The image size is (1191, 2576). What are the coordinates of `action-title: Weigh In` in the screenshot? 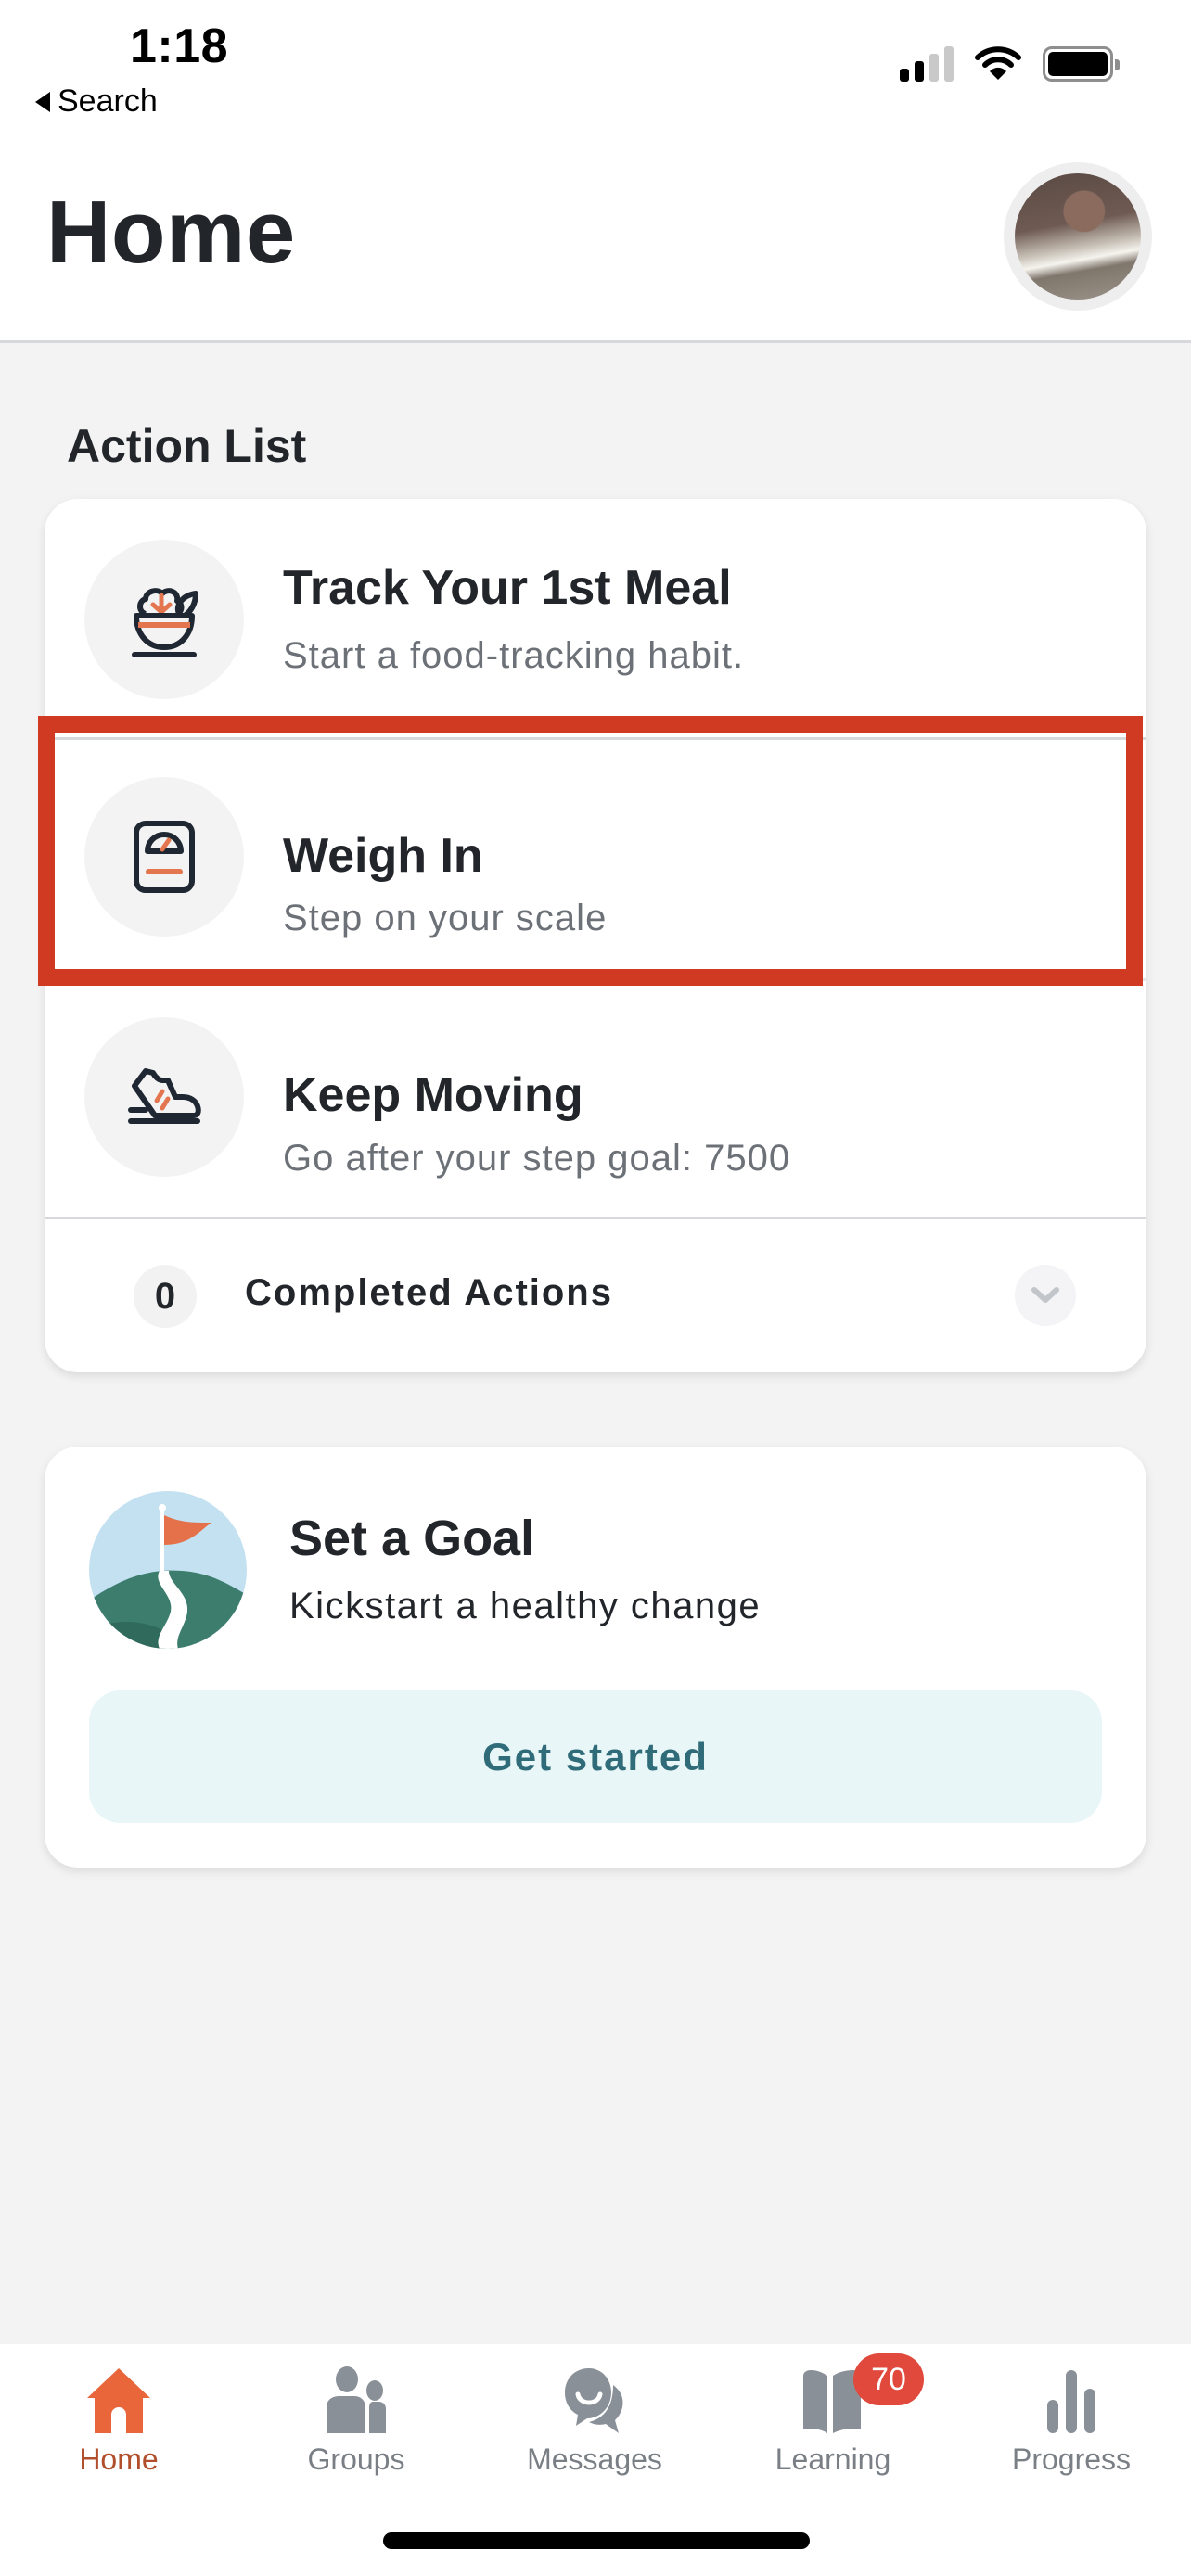 It's located at (383, 856).